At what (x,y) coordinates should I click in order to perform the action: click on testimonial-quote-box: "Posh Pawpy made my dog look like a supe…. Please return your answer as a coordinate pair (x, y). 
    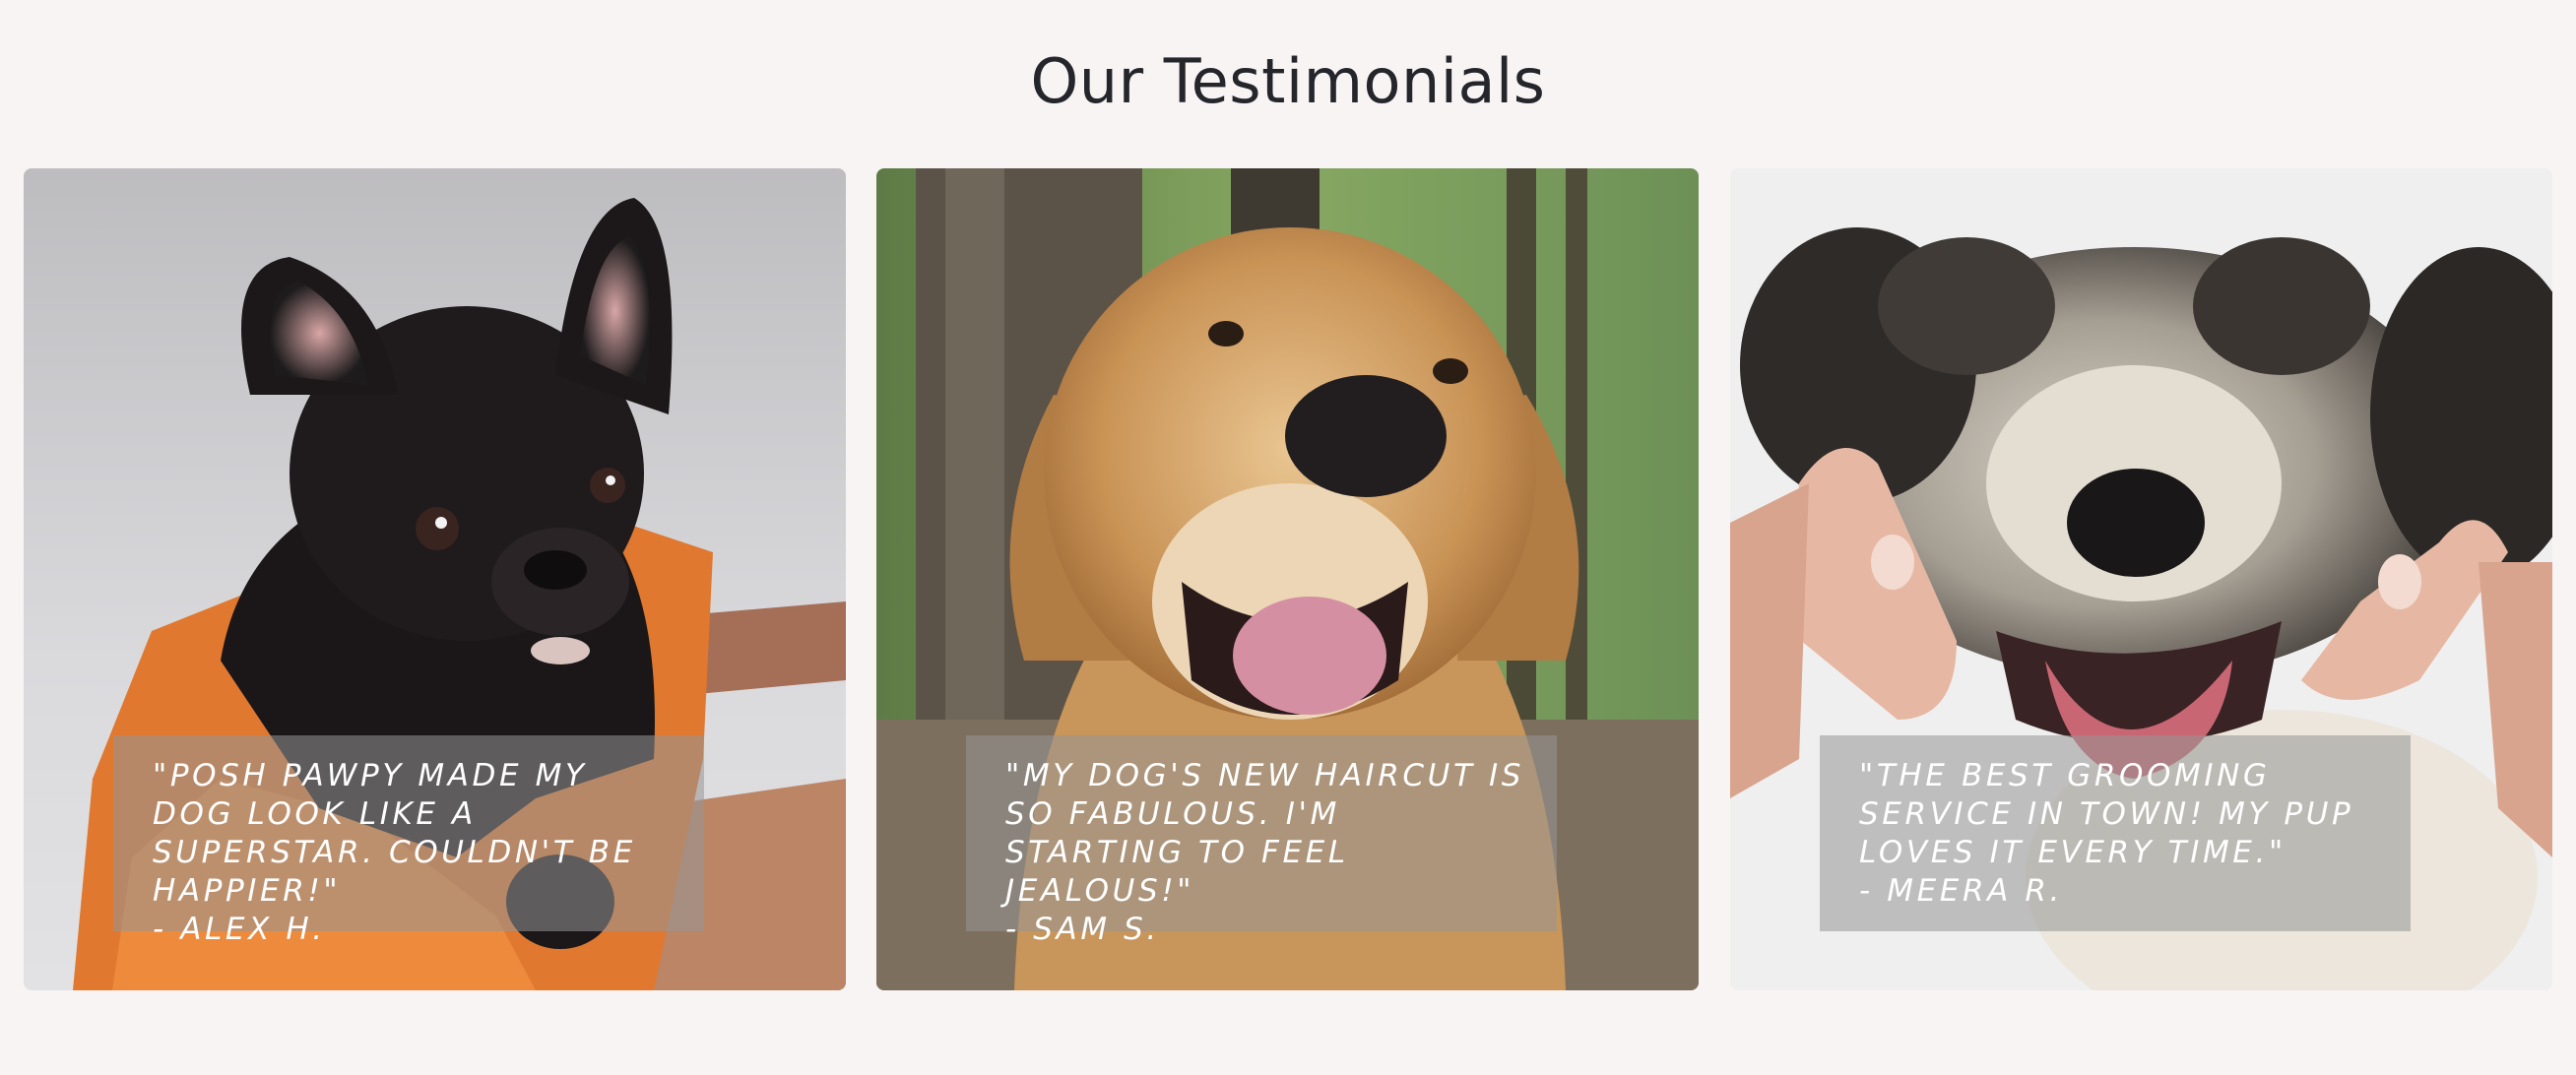
    Looking at the image, I should click on (408, 841).